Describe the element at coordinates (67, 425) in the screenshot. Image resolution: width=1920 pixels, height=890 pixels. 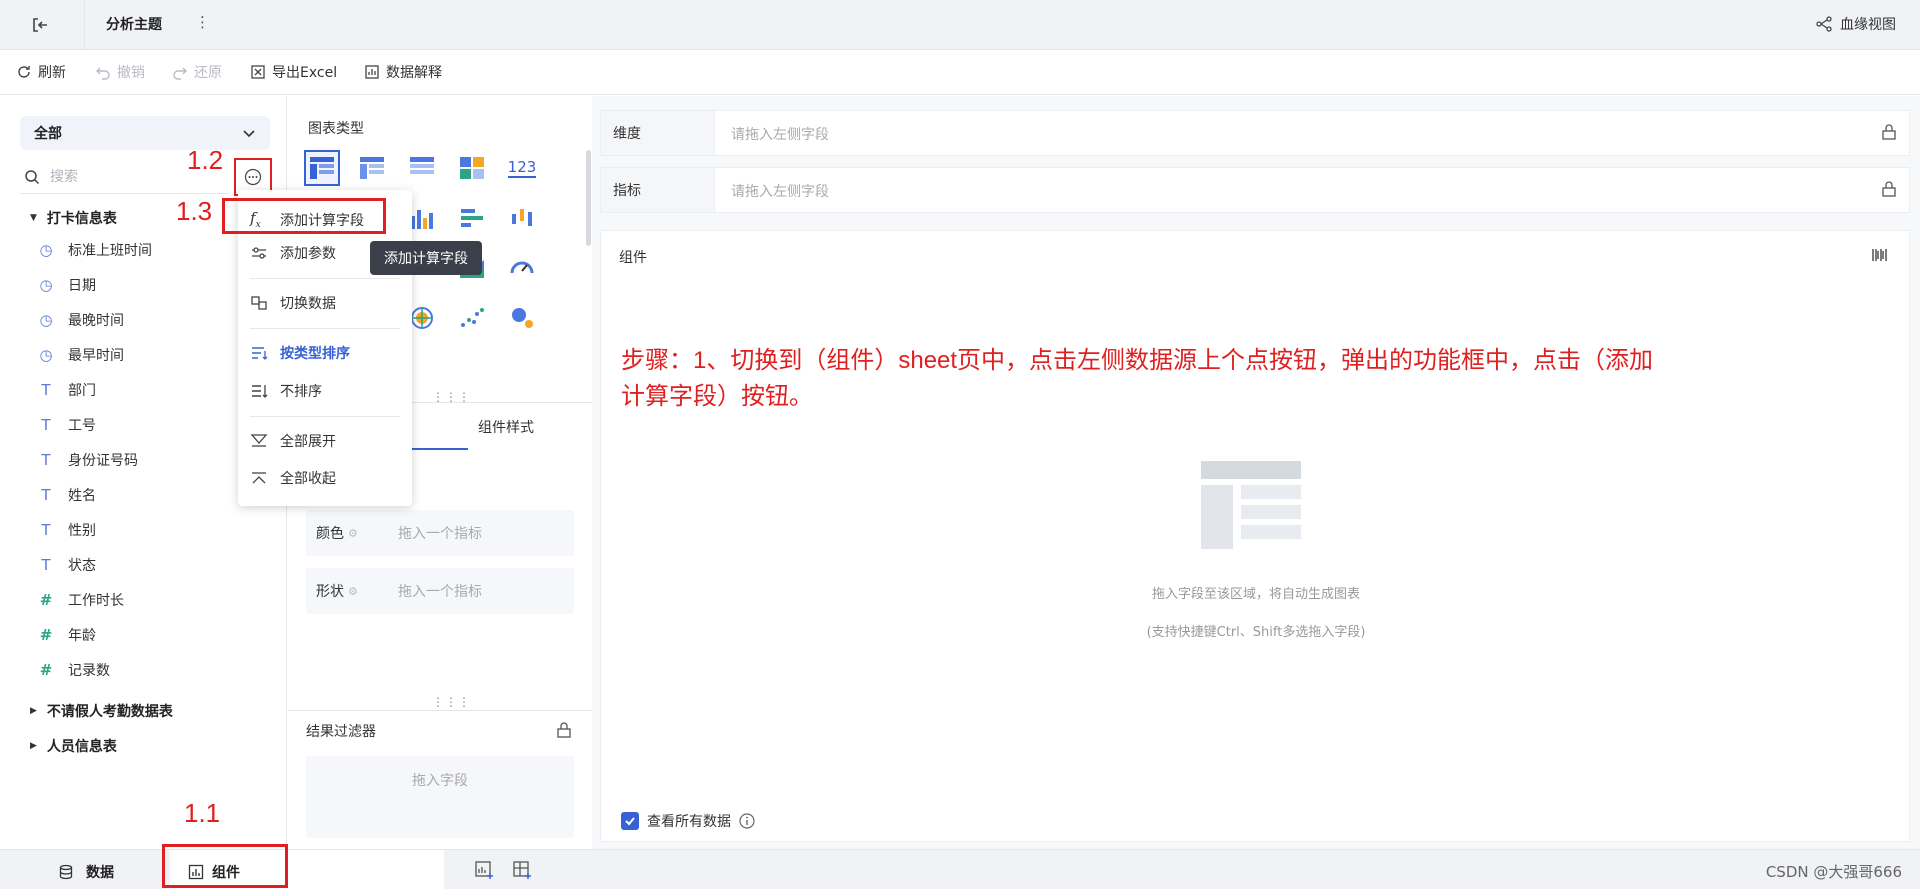
I see `field-item: T 工号` at that location.